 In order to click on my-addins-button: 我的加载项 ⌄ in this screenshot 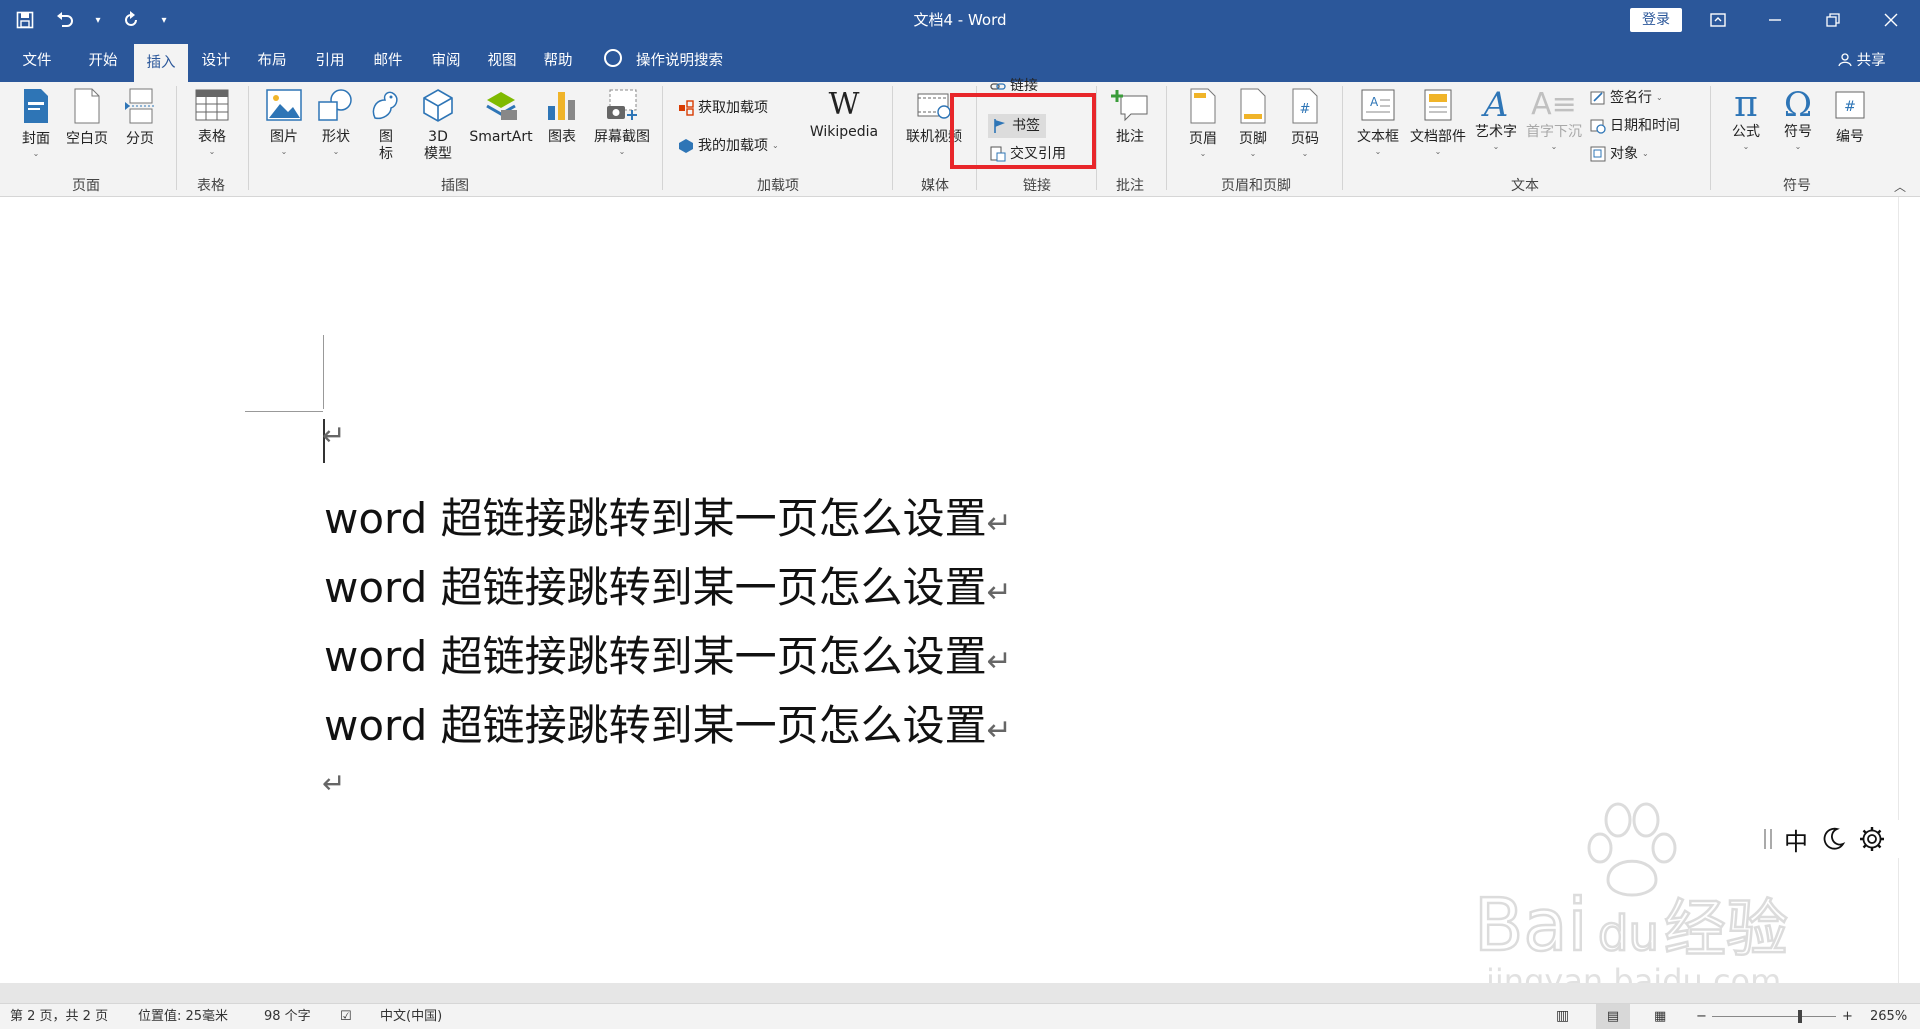, I will do `click(728, 146)`.